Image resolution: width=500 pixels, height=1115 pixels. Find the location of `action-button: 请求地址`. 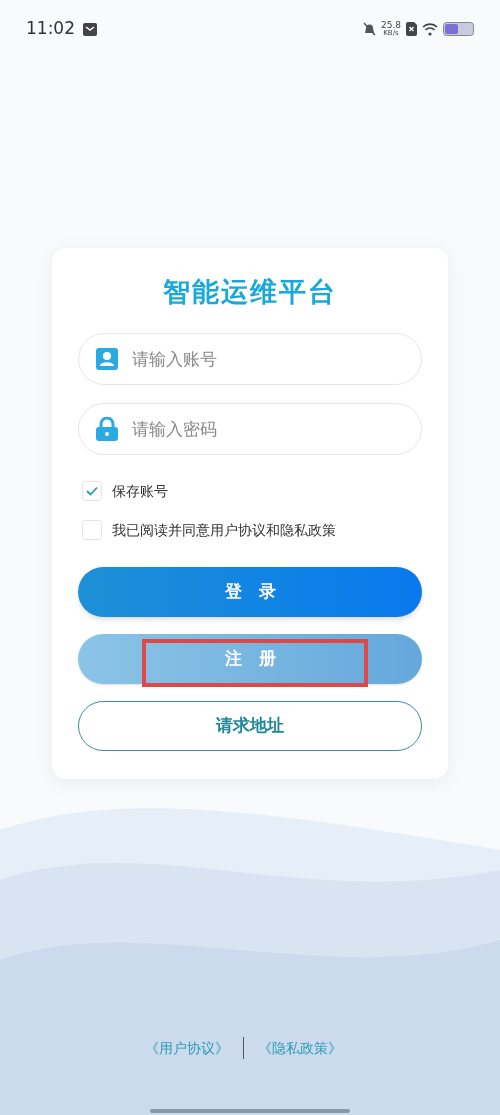

action-button: 请求地址 is located at coordinates (250, 725).